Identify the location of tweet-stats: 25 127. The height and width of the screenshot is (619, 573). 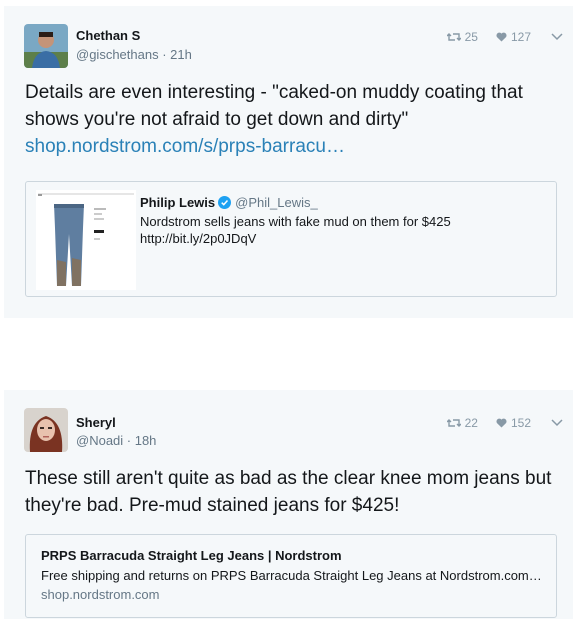
(504, 37).